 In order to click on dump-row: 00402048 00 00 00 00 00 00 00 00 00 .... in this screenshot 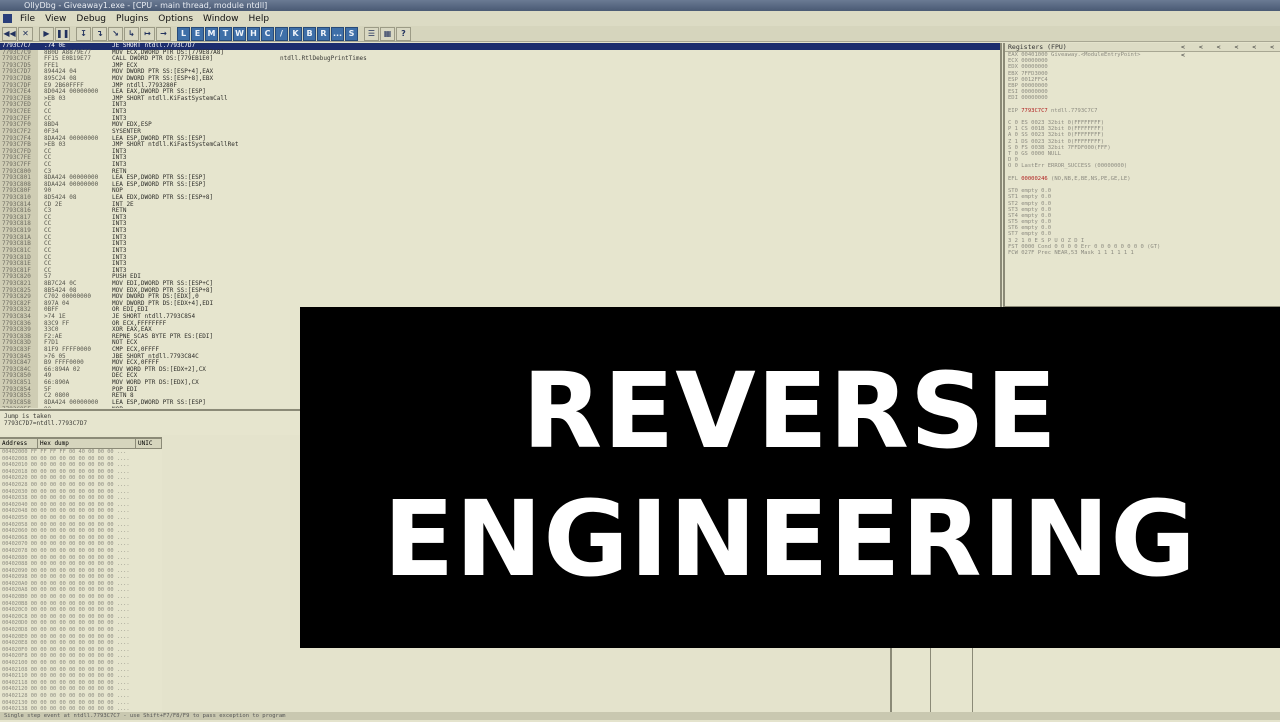, I will do `click(81, 511)`.